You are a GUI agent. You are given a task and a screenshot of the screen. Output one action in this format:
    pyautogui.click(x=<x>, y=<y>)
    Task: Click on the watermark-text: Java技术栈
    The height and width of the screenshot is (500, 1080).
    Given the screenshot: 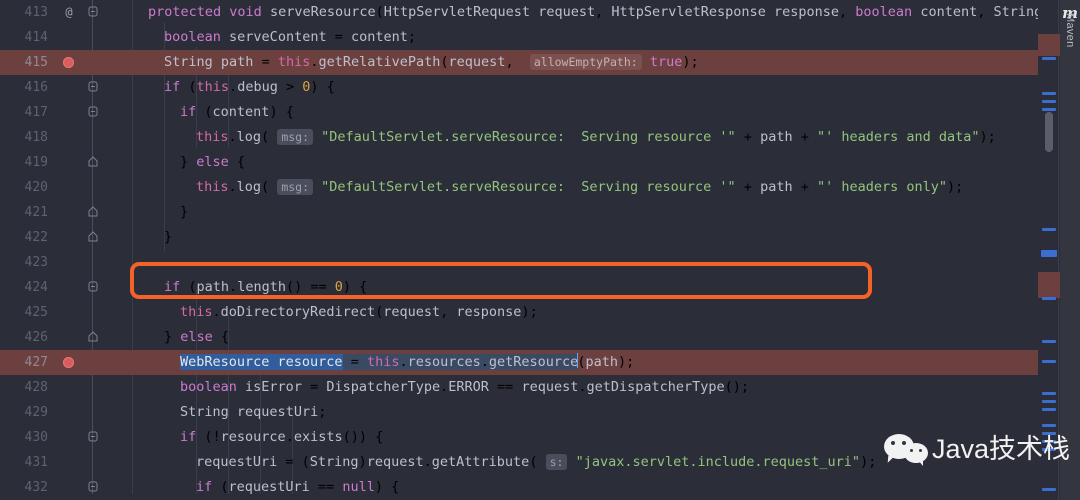 What is the action you would take?
    pyautogui.click(x=1001, y=448)
    